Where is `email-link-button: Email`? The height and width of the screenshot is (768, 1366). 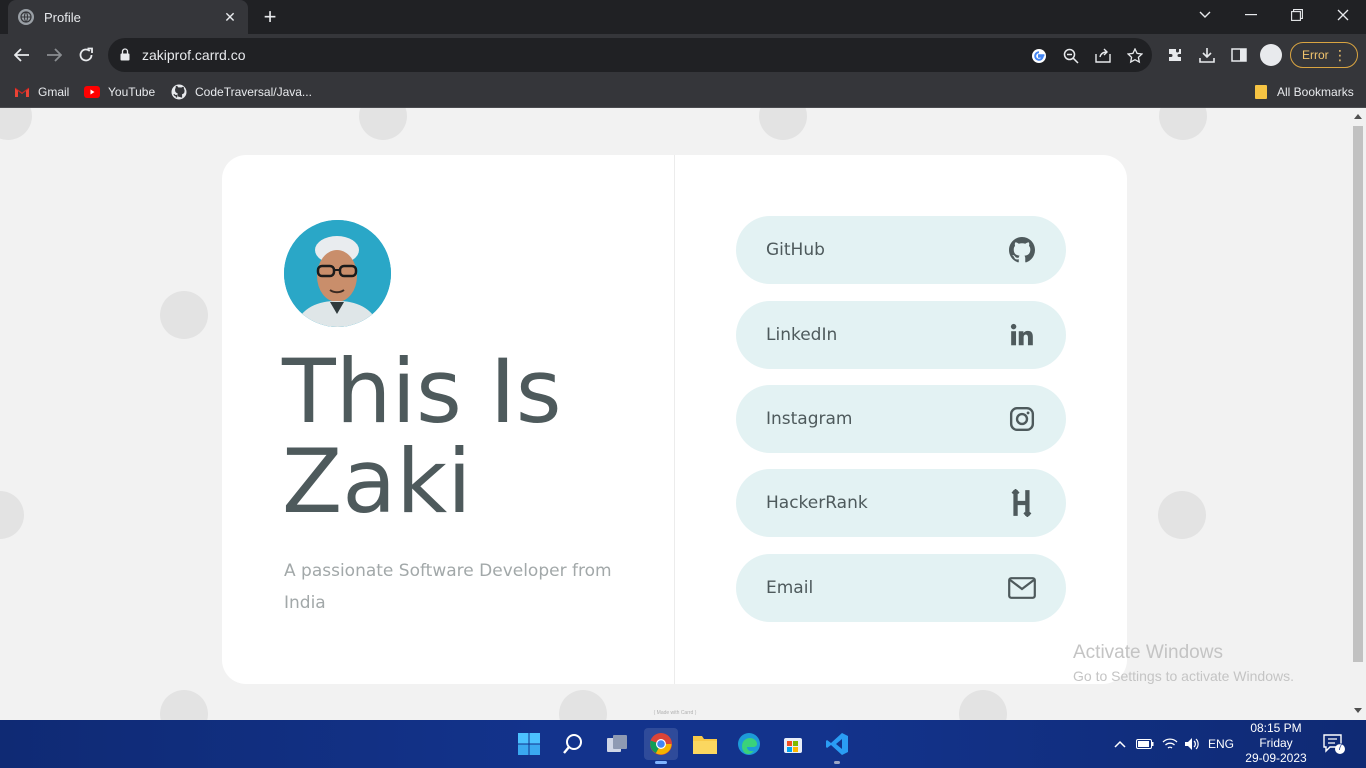 email-link-button: Email is located at coordinates (901, 588).